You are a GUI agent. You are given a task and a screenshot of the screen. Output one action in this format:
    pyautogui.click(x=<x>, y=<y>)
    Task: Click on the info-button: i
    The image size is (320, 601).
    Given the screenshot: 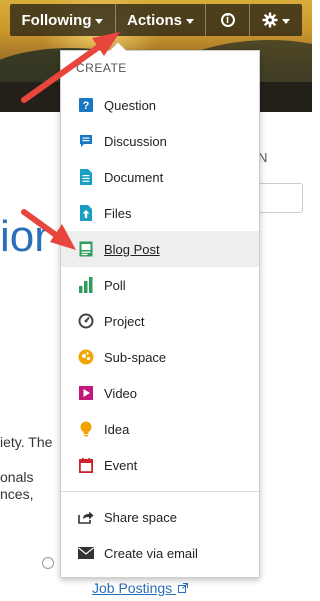 What is the action you would take?
    pyautogui.click(x=228, y=20)
    